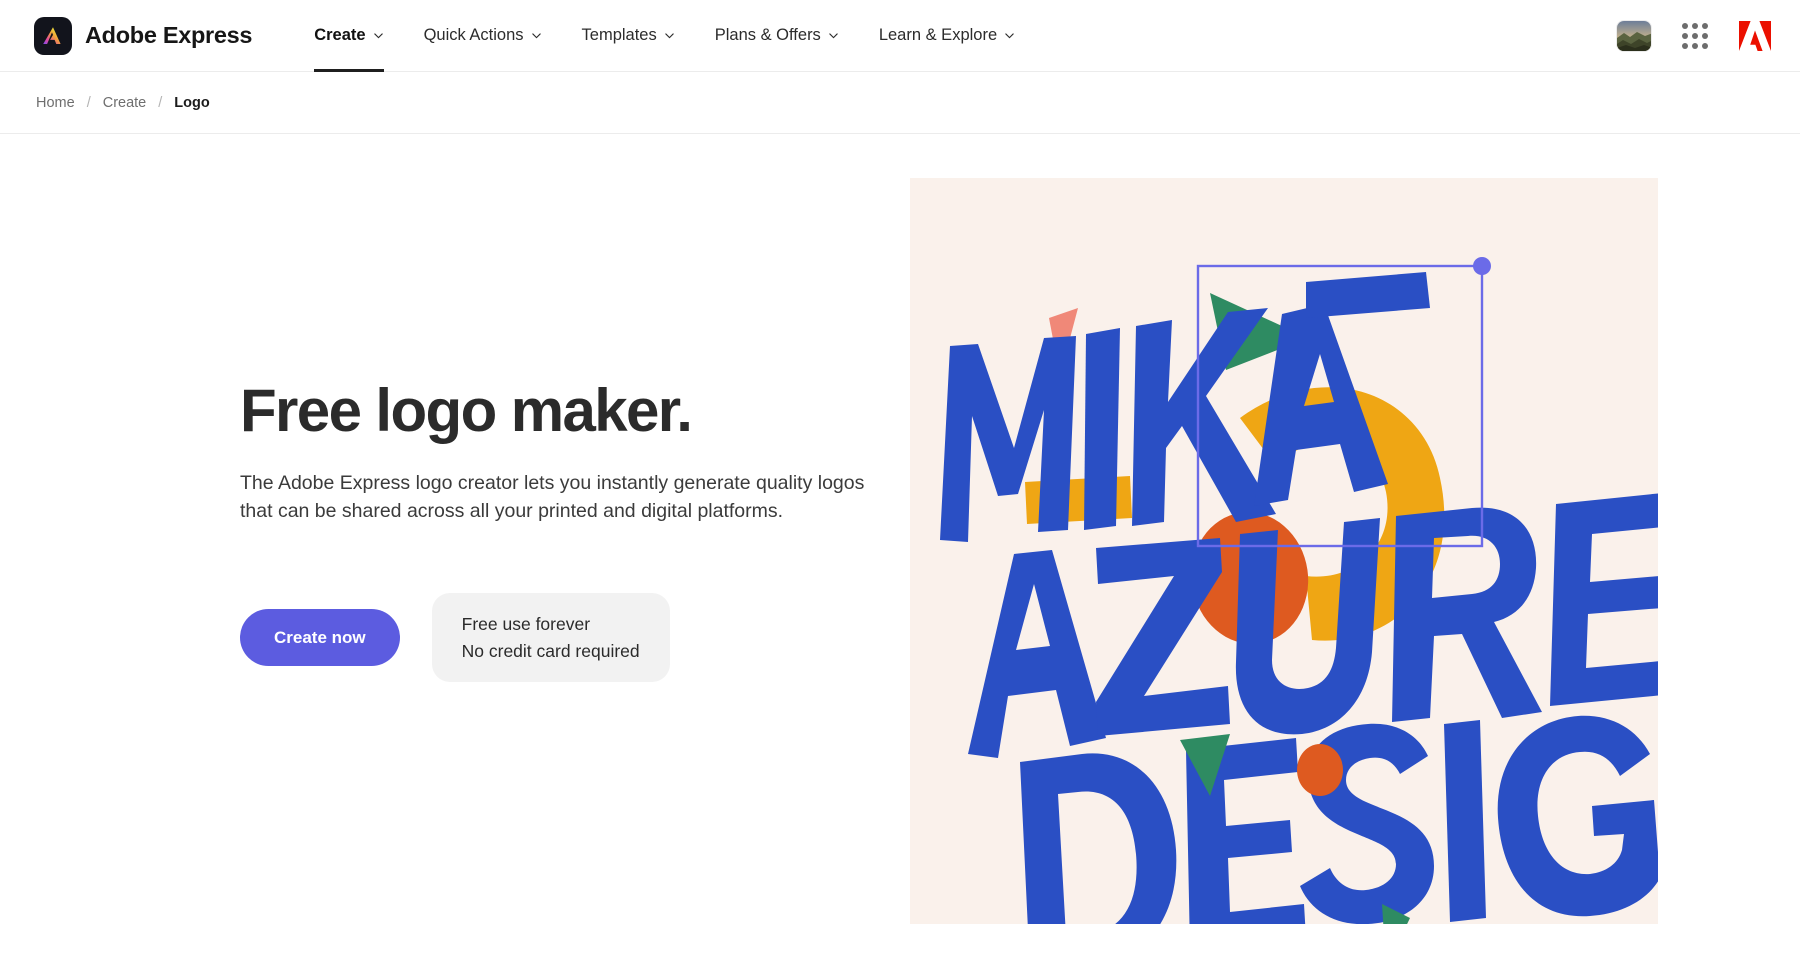  I want to click on breadcrumb-item-logo: Logo, so click(192, 102).